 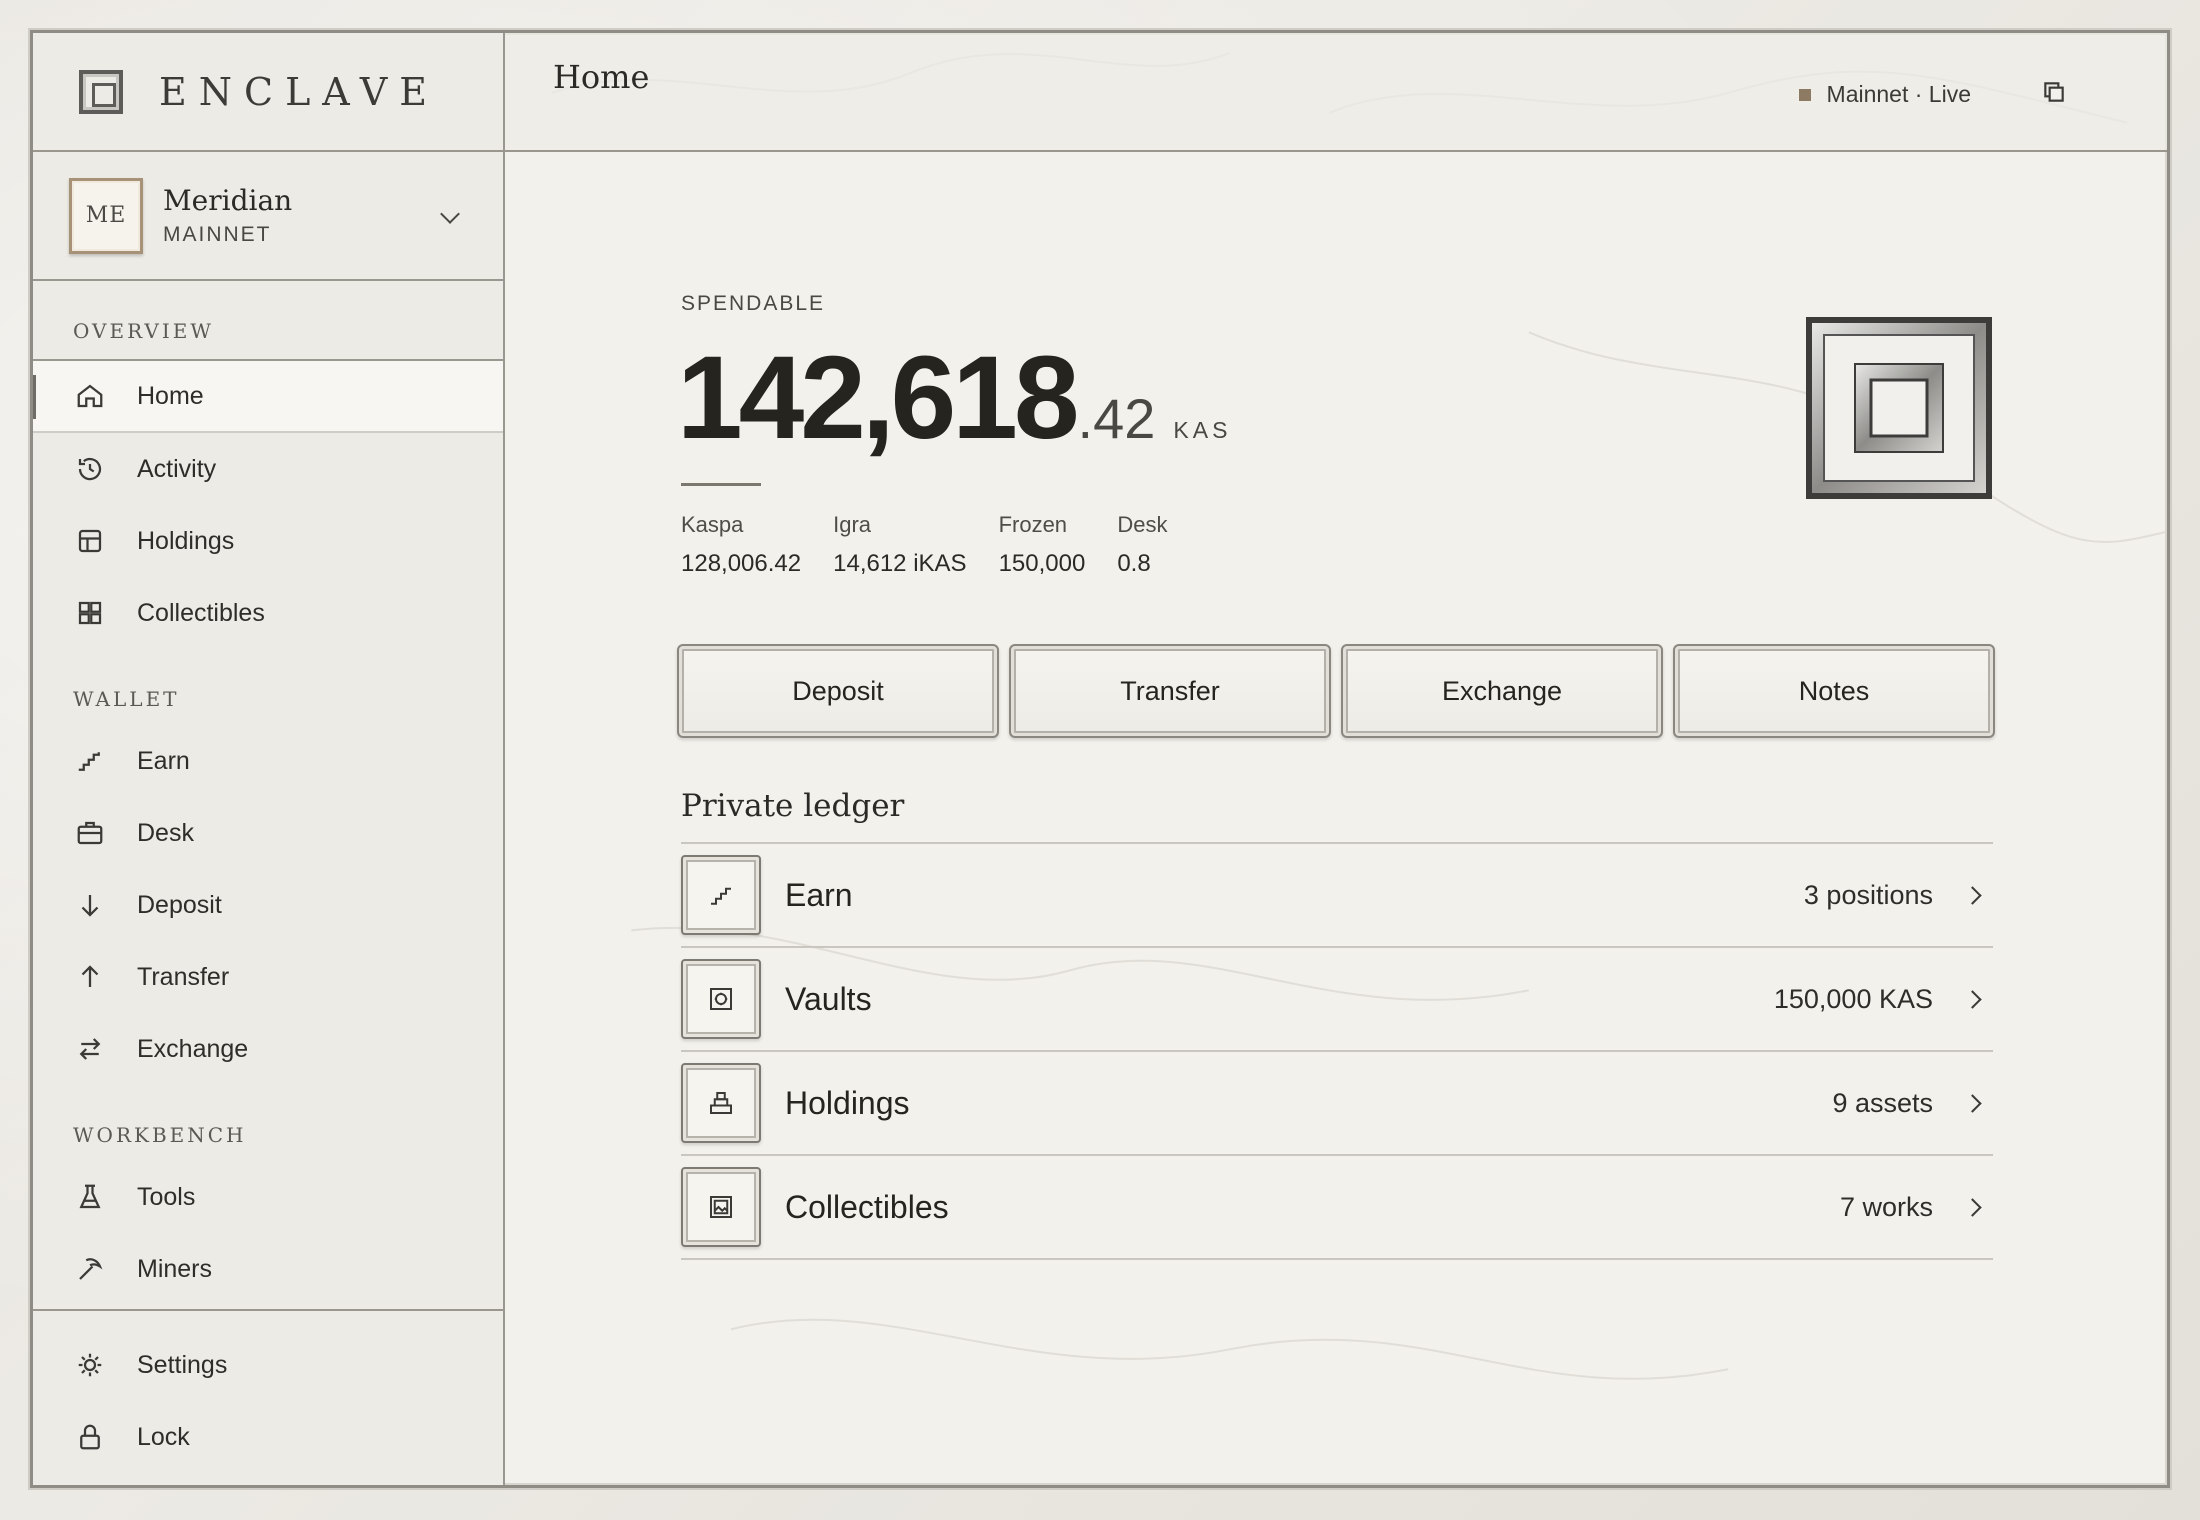 What do you see at coordinates (852, 524) in the screenshot?
I see `breakdown-label: Igra` at bounding box center [852, 524].